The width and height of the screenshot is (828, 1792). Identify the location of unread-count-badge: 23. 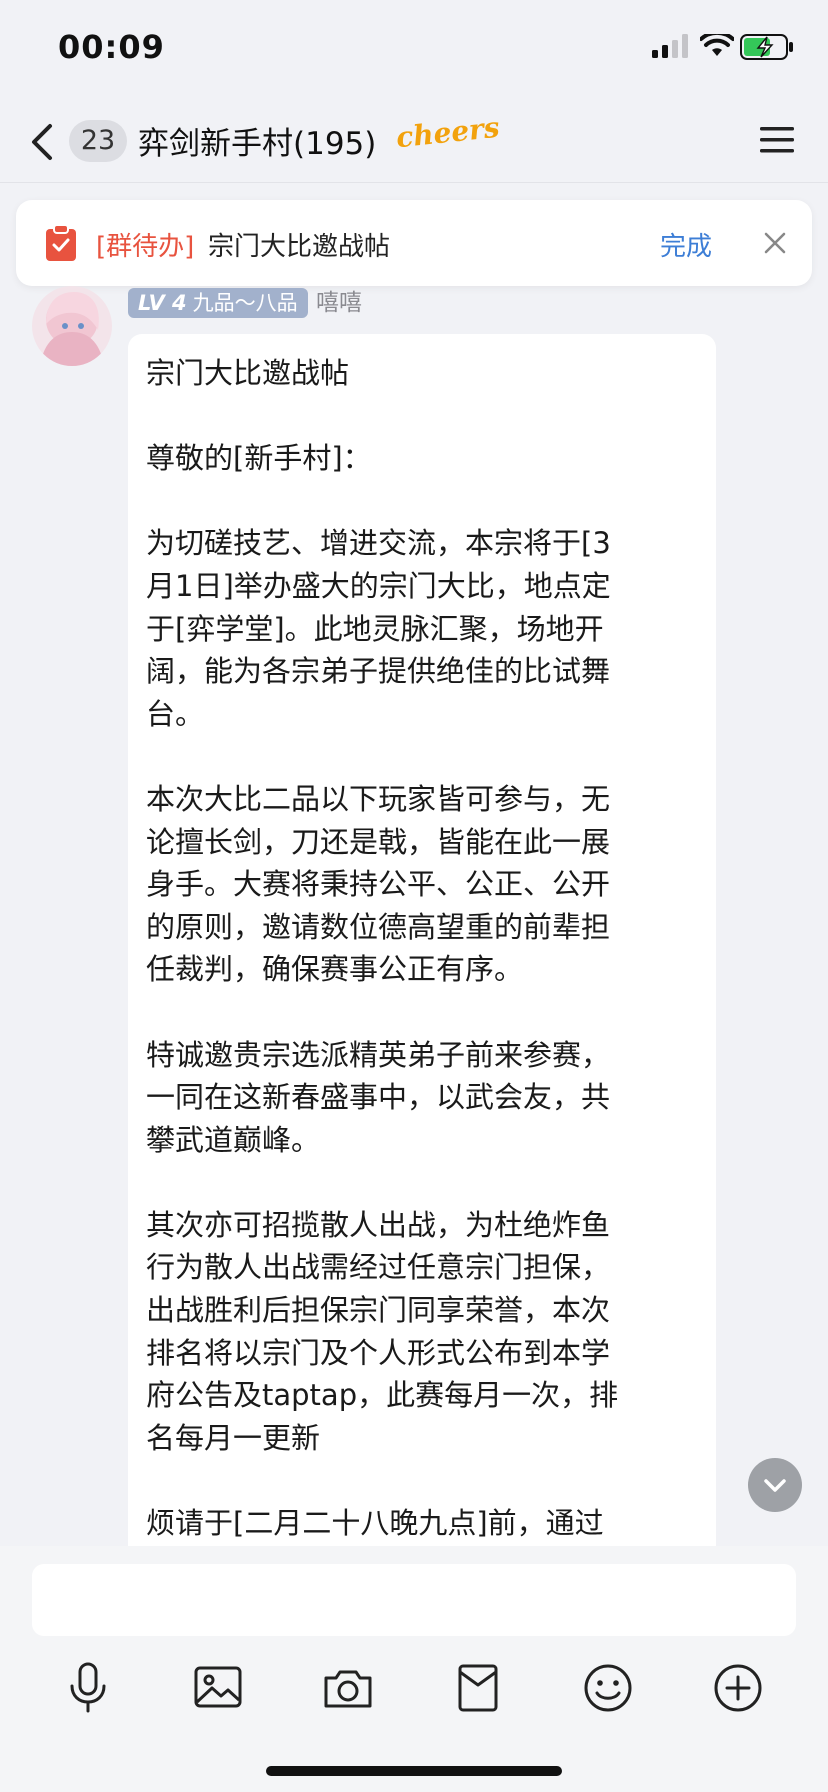
(98, 141).